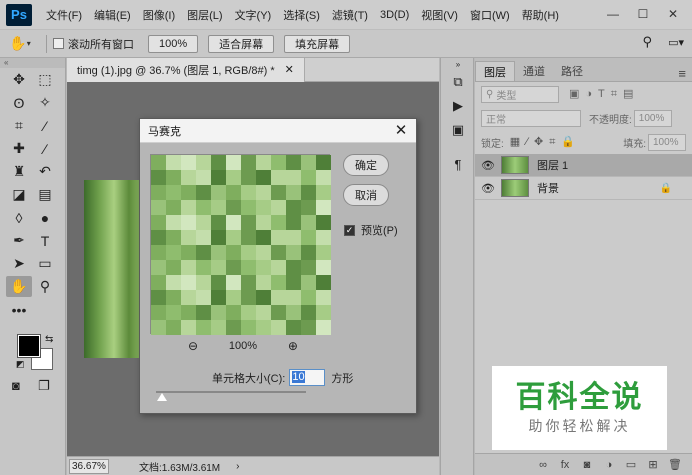  What do you see at coordinates (458, 82) in the screenshot?
I see `history-panel-icon: ⧉` at bounding box center [458, 82].